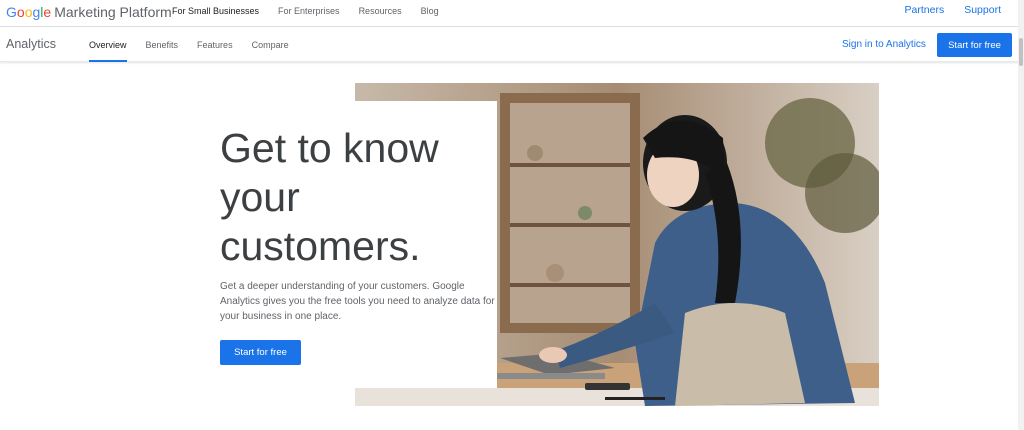 The width and height of the screenshot is (1024, 430). I want to click on page-scrollbar, so click(1021, 215).